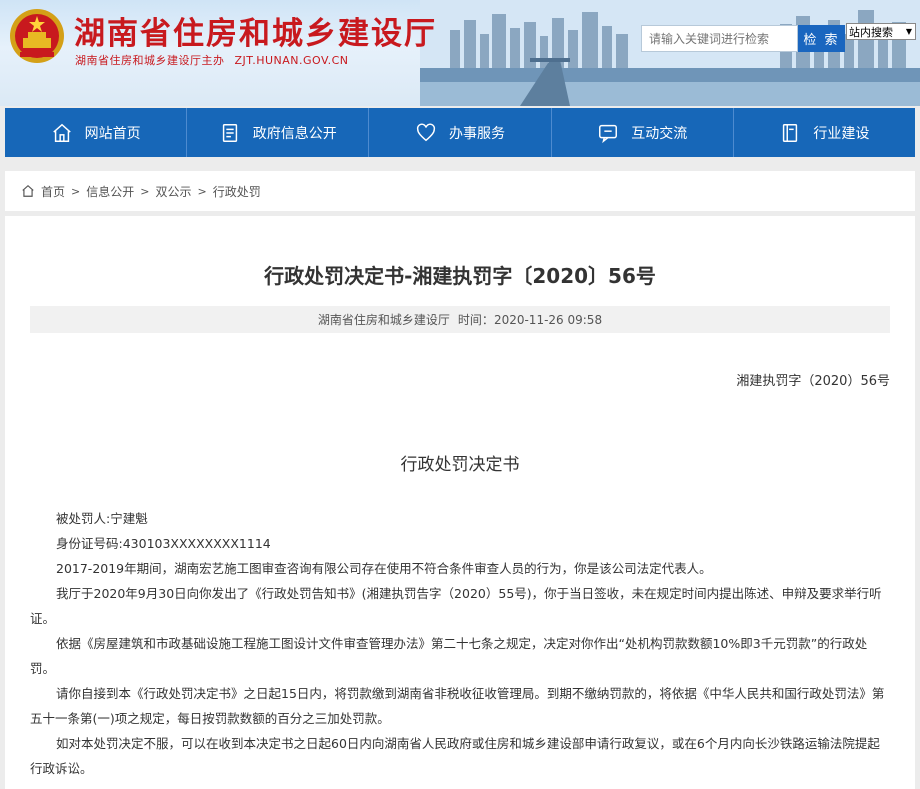  I want to click on breadcrumb: 首页 > 信息公开 > 双公示 > 行政处罚, so click(460, 191).